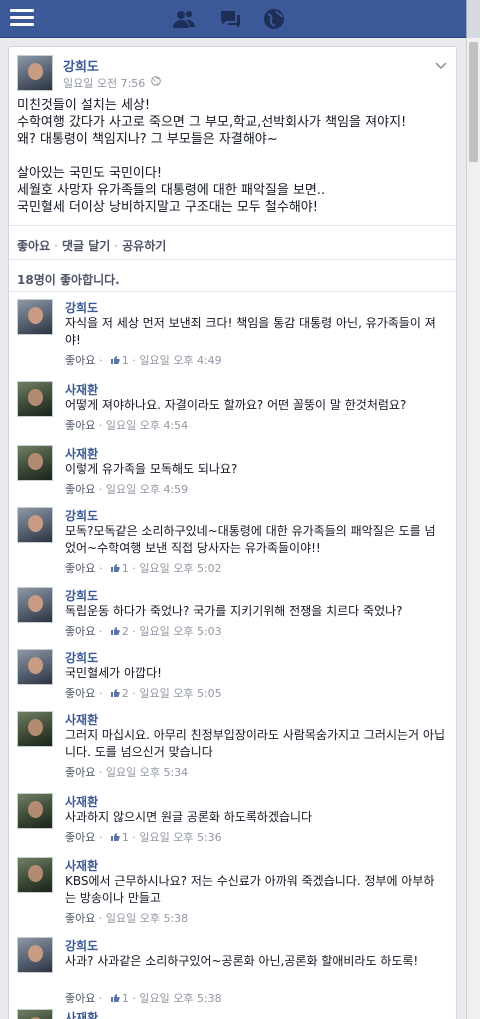 Image resolution: width=480 pixels, height=1019 pixels. What do you see at coordinates (171, 190) in the screenshot?
I see `post-line: 세월호 사망자 유가족들의 대통령에 대한 패악질을 보면..` at bounding box center [171, 190].